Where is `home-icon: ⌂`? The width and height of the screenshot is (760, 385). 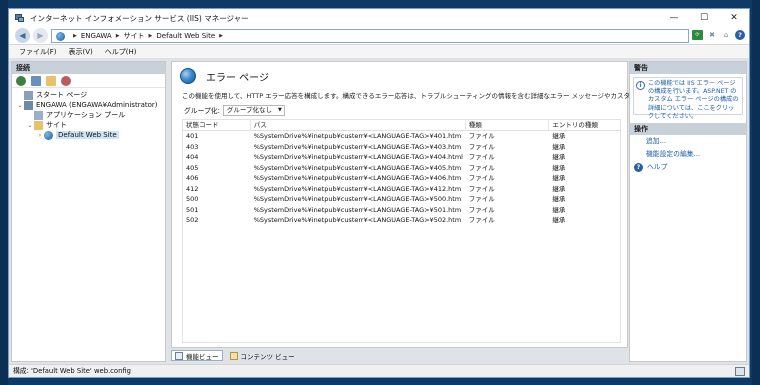
home-icon: ⌂ is located at coordinates (726, 35).